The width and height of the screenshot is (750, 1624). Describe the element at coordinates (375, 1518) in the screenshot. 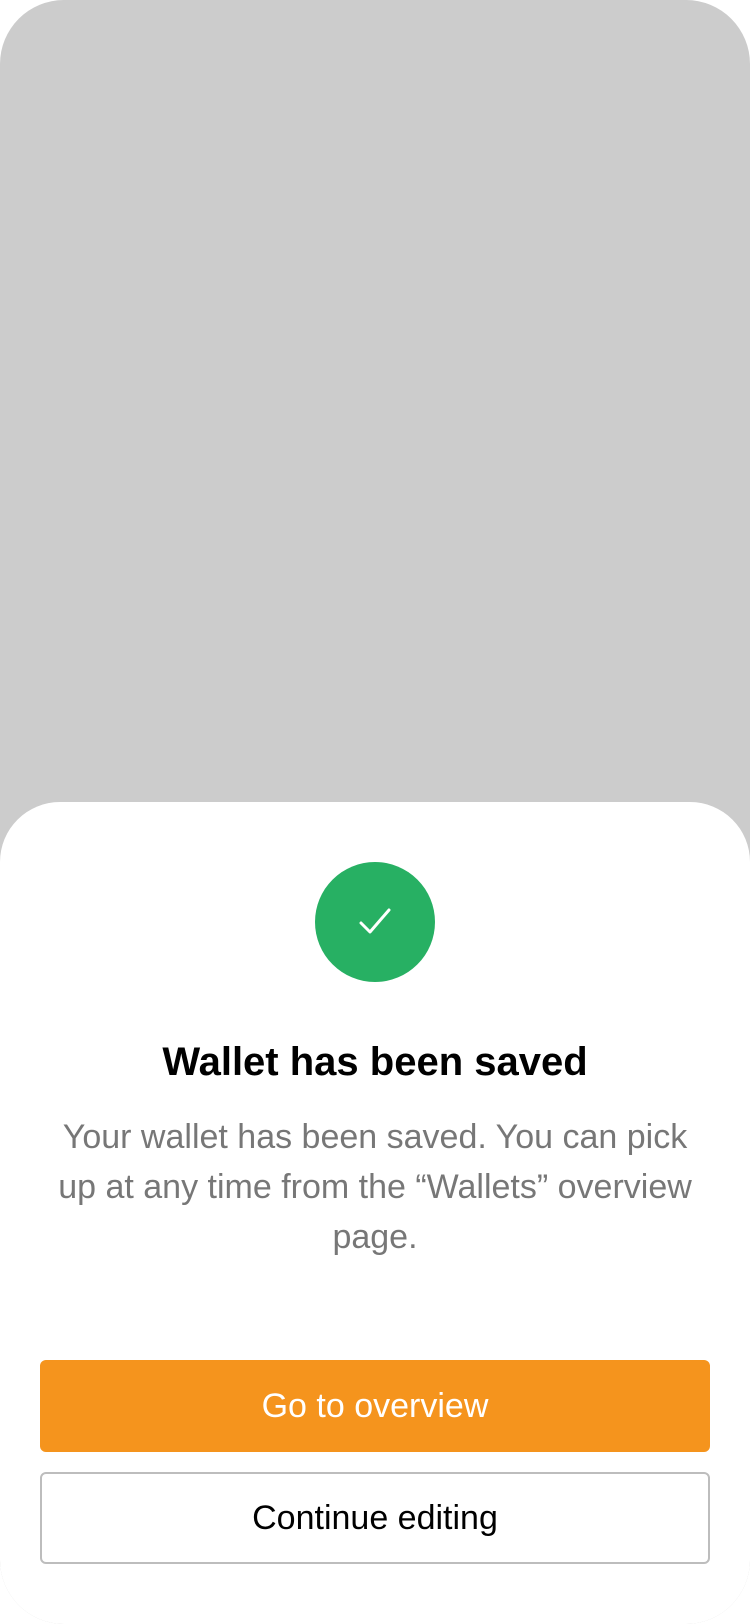

I see `continue-editing-button: Continue editing` at that location.